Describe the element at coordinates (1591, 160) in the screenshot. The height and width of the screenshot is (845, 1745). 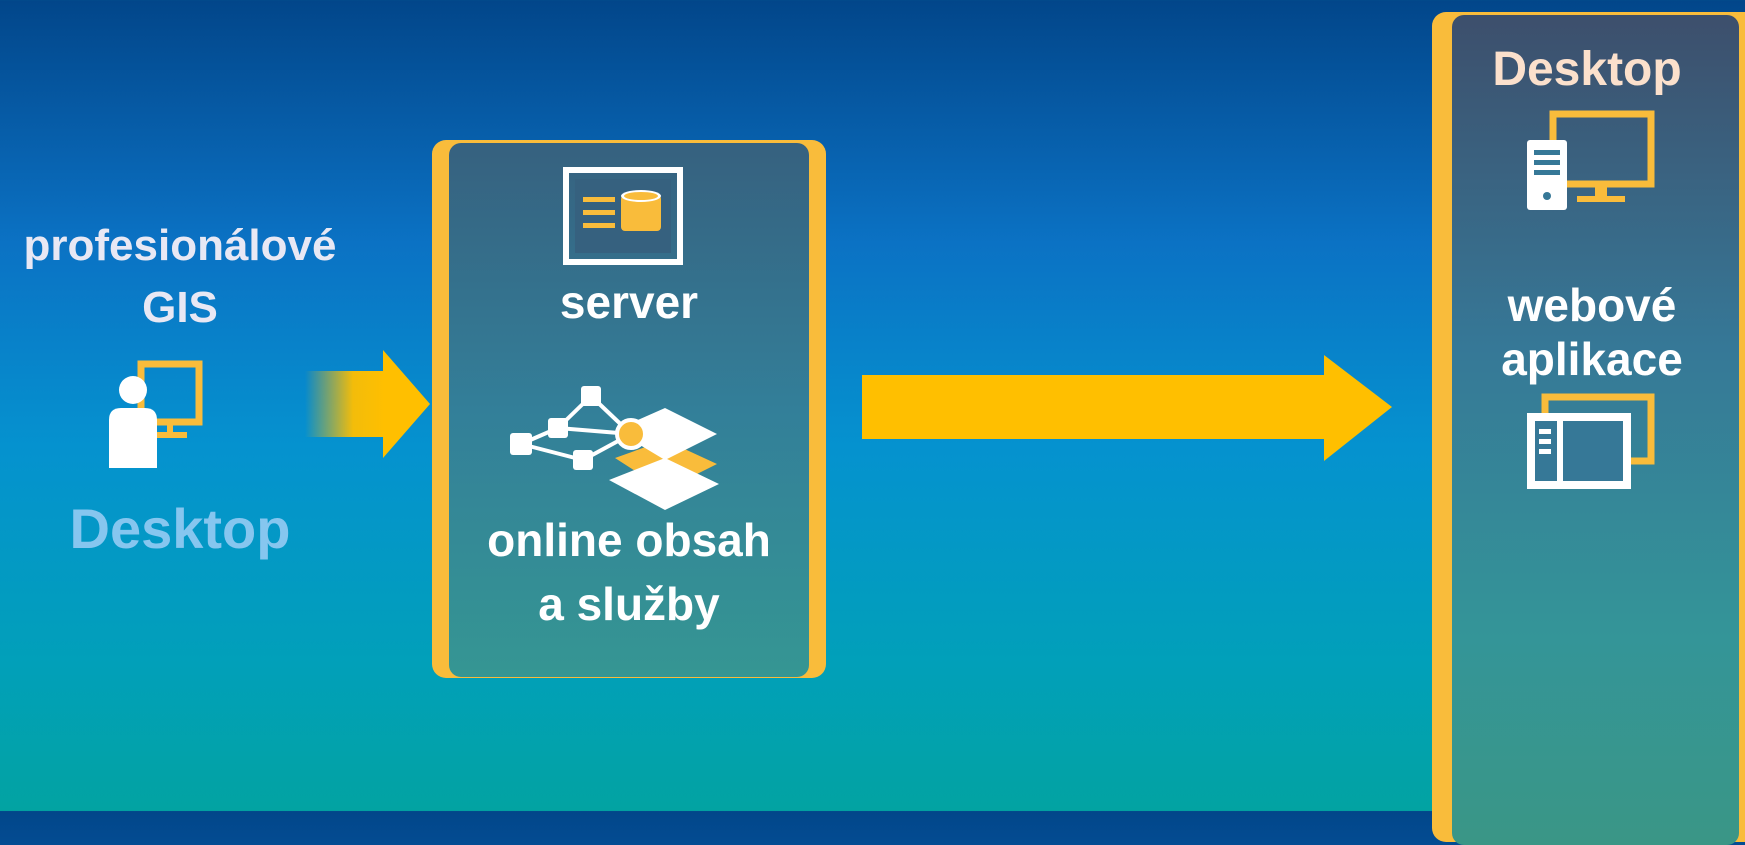
I see `desktop-computer-icon` at that location.